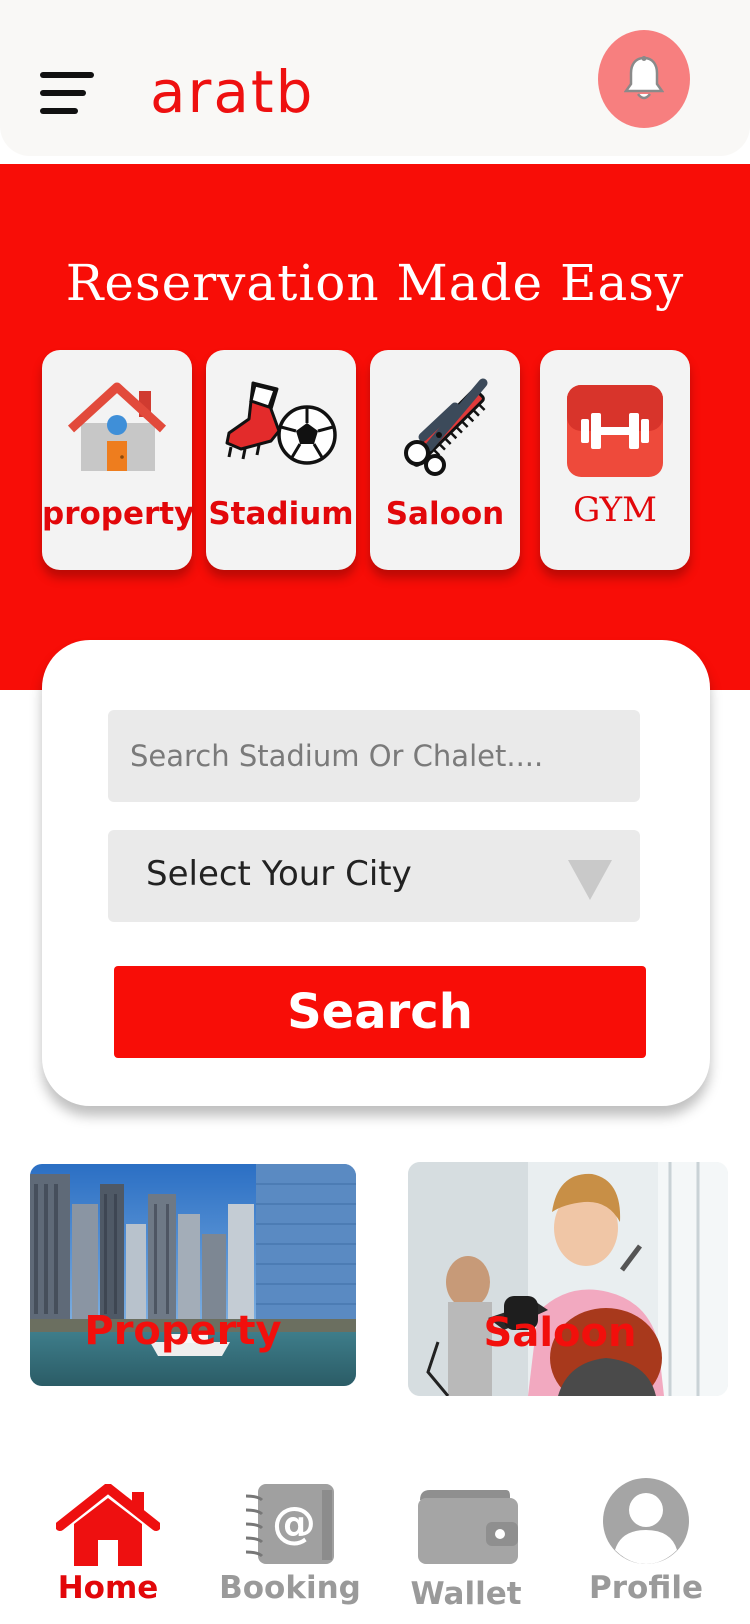 The height and width of the screenshot is (1624, 750). I want to click on feature-label: Saloon, so click(560, 1333).